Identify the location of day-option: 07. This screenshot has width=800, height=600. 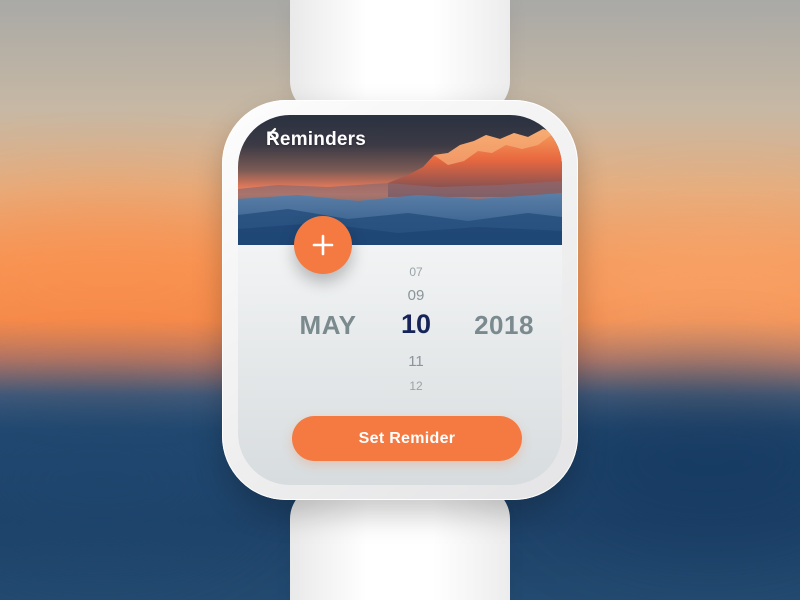
(416, 272).